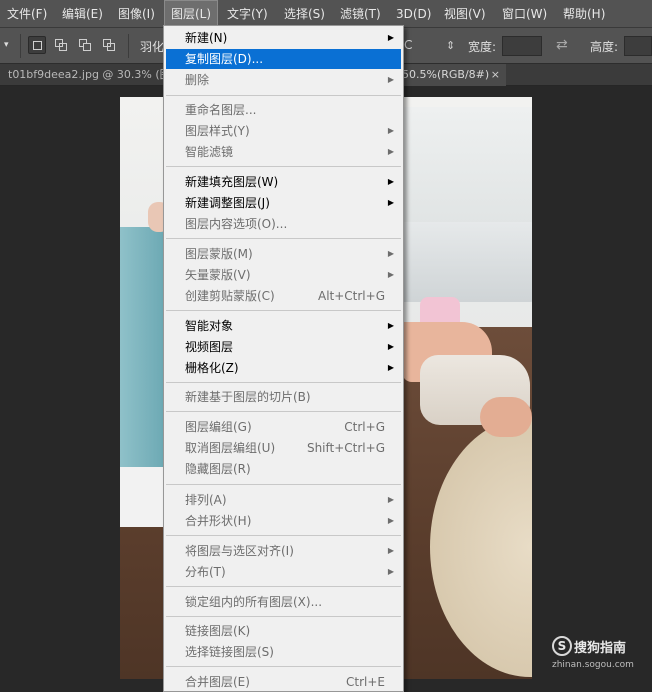 This screenshot has width=652, height=692. Describe the element at coordinates (144, 347) in the screenshot. I see `photo-blue-pillow` at that location.